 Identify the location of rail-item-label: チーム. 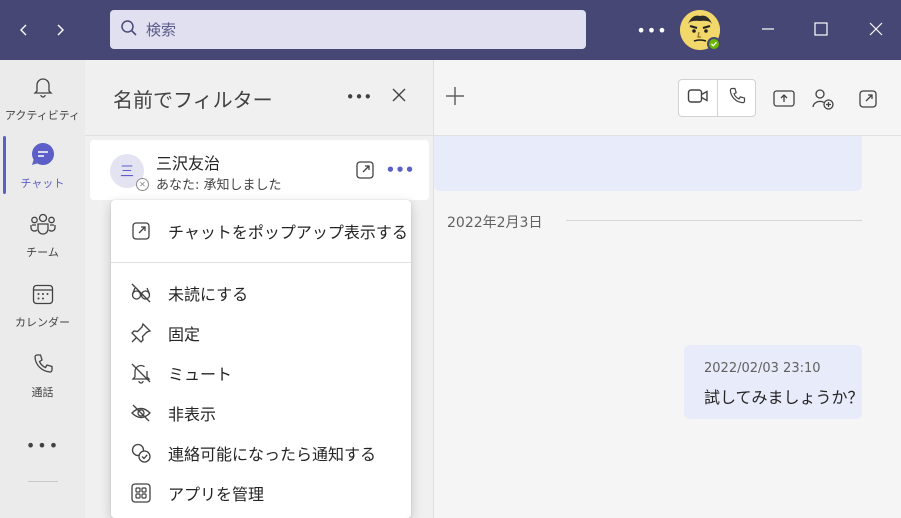
(42, 252).